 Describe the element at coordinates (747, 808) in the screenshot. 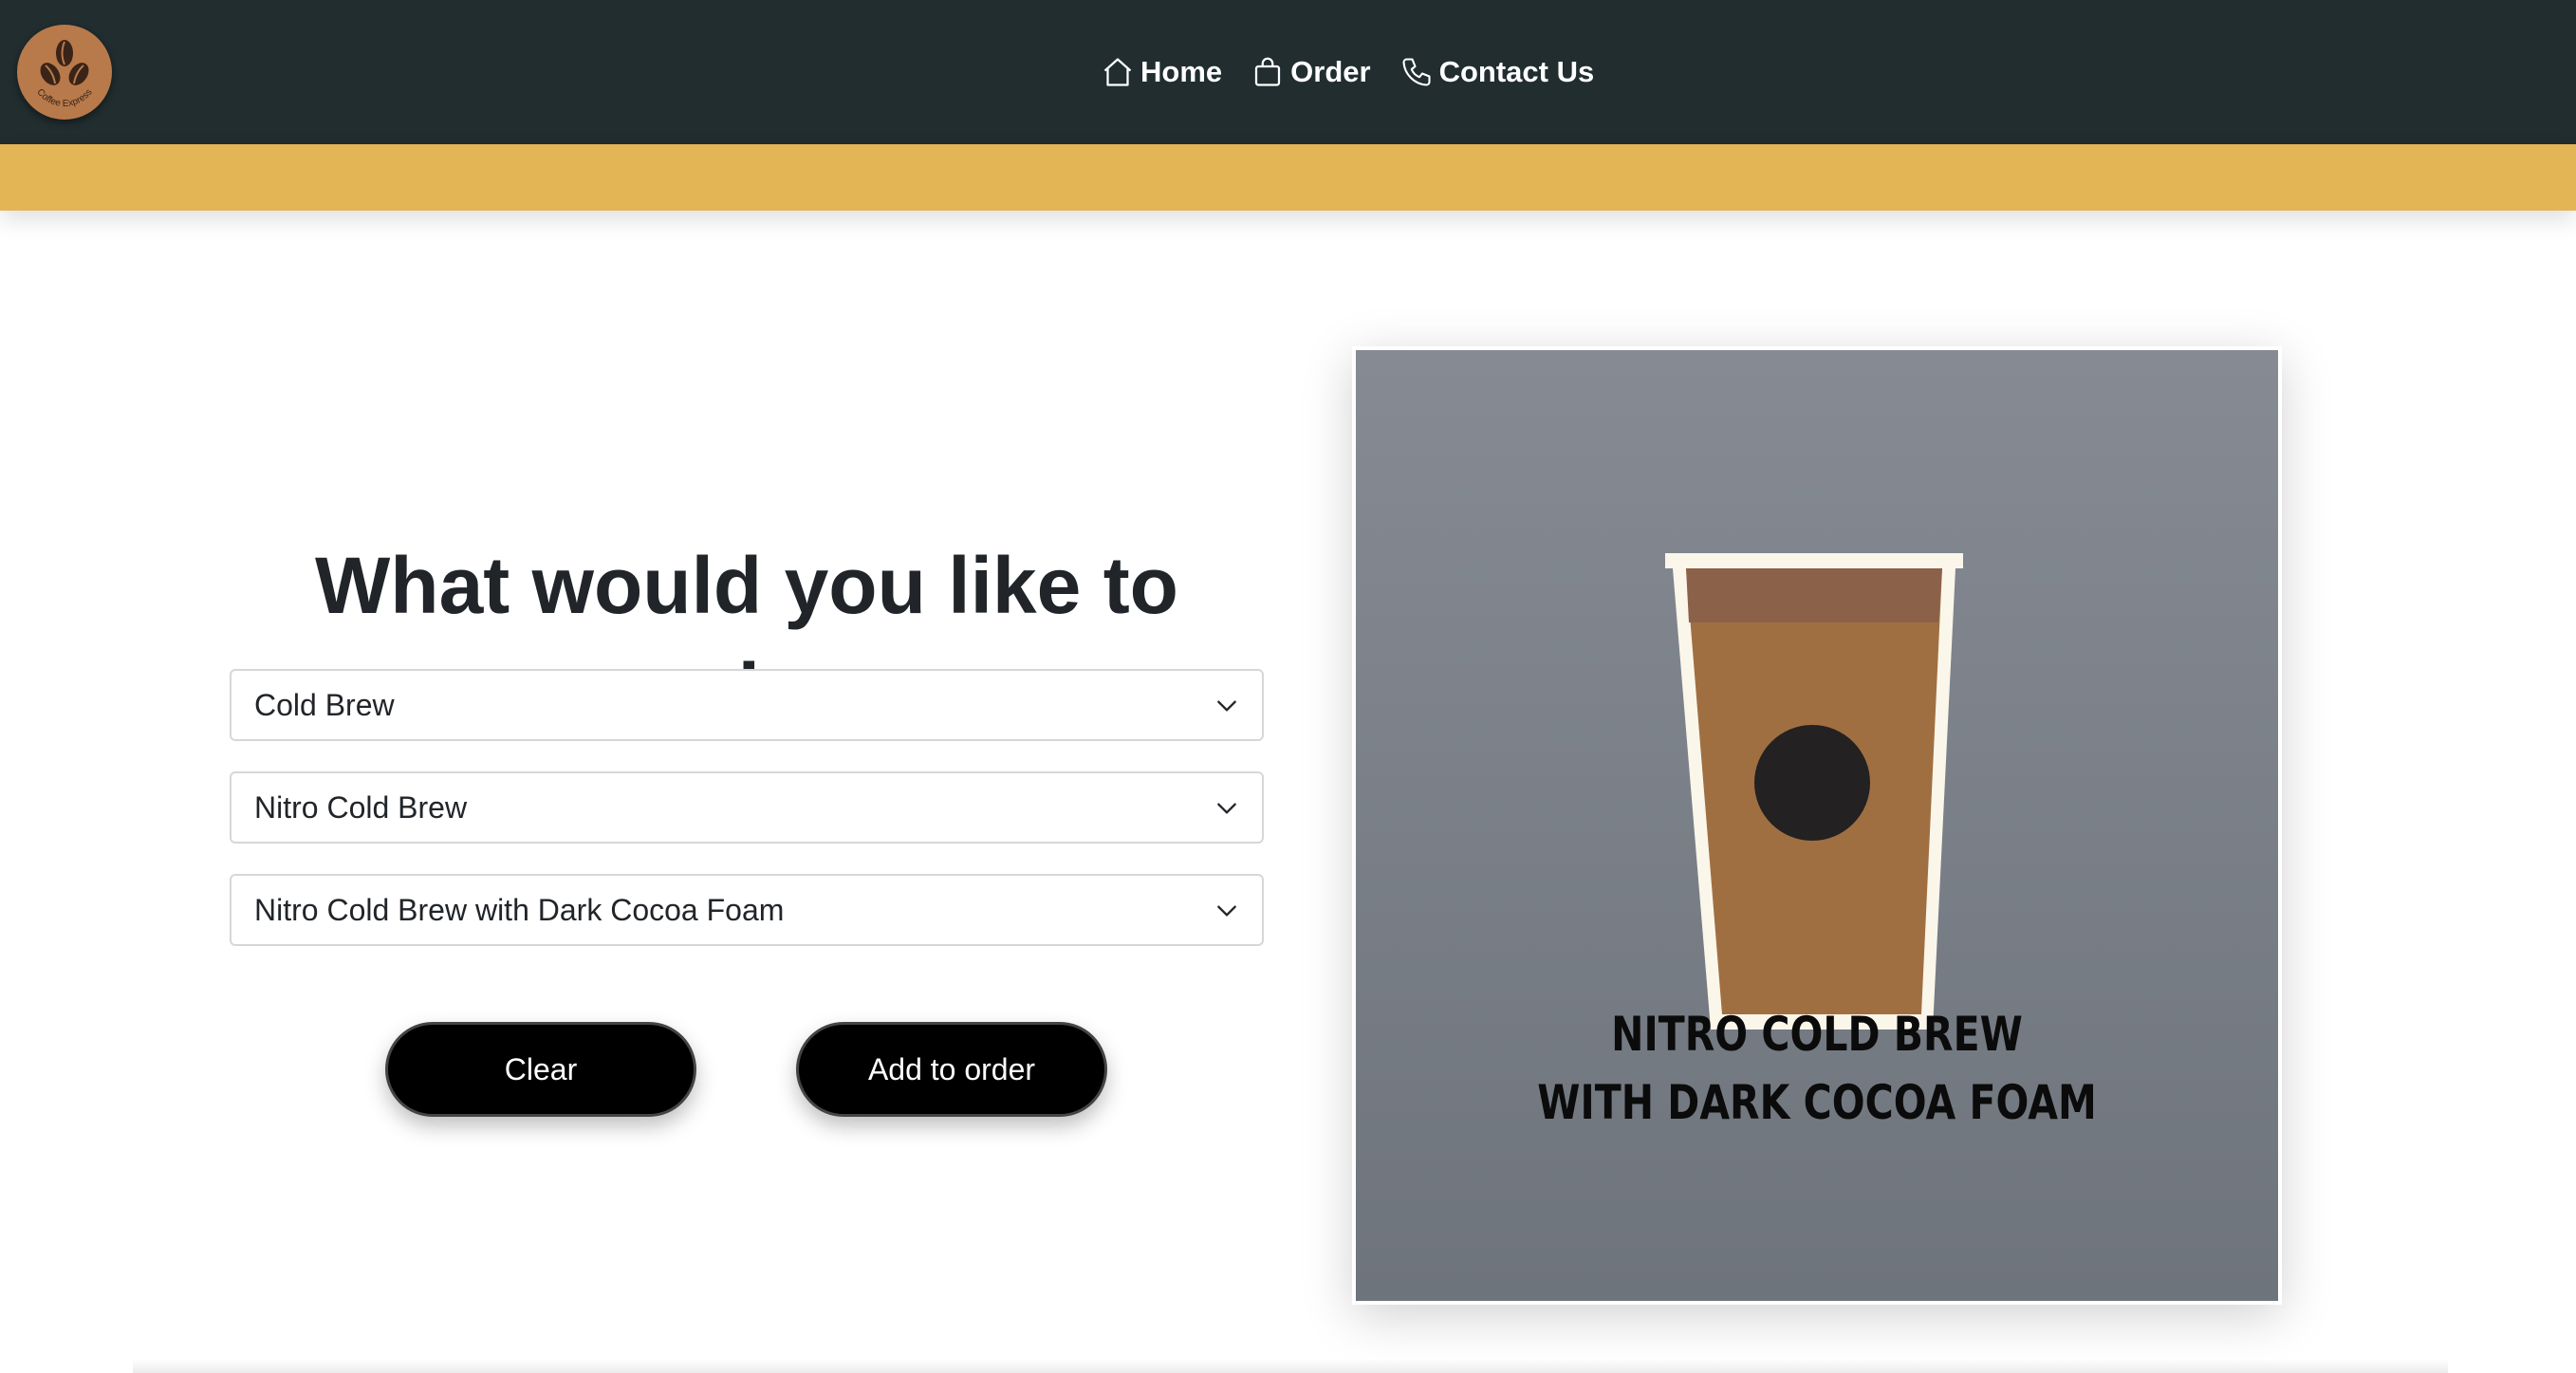

I see `drink-select: Nitro Cold Brew` at that location.